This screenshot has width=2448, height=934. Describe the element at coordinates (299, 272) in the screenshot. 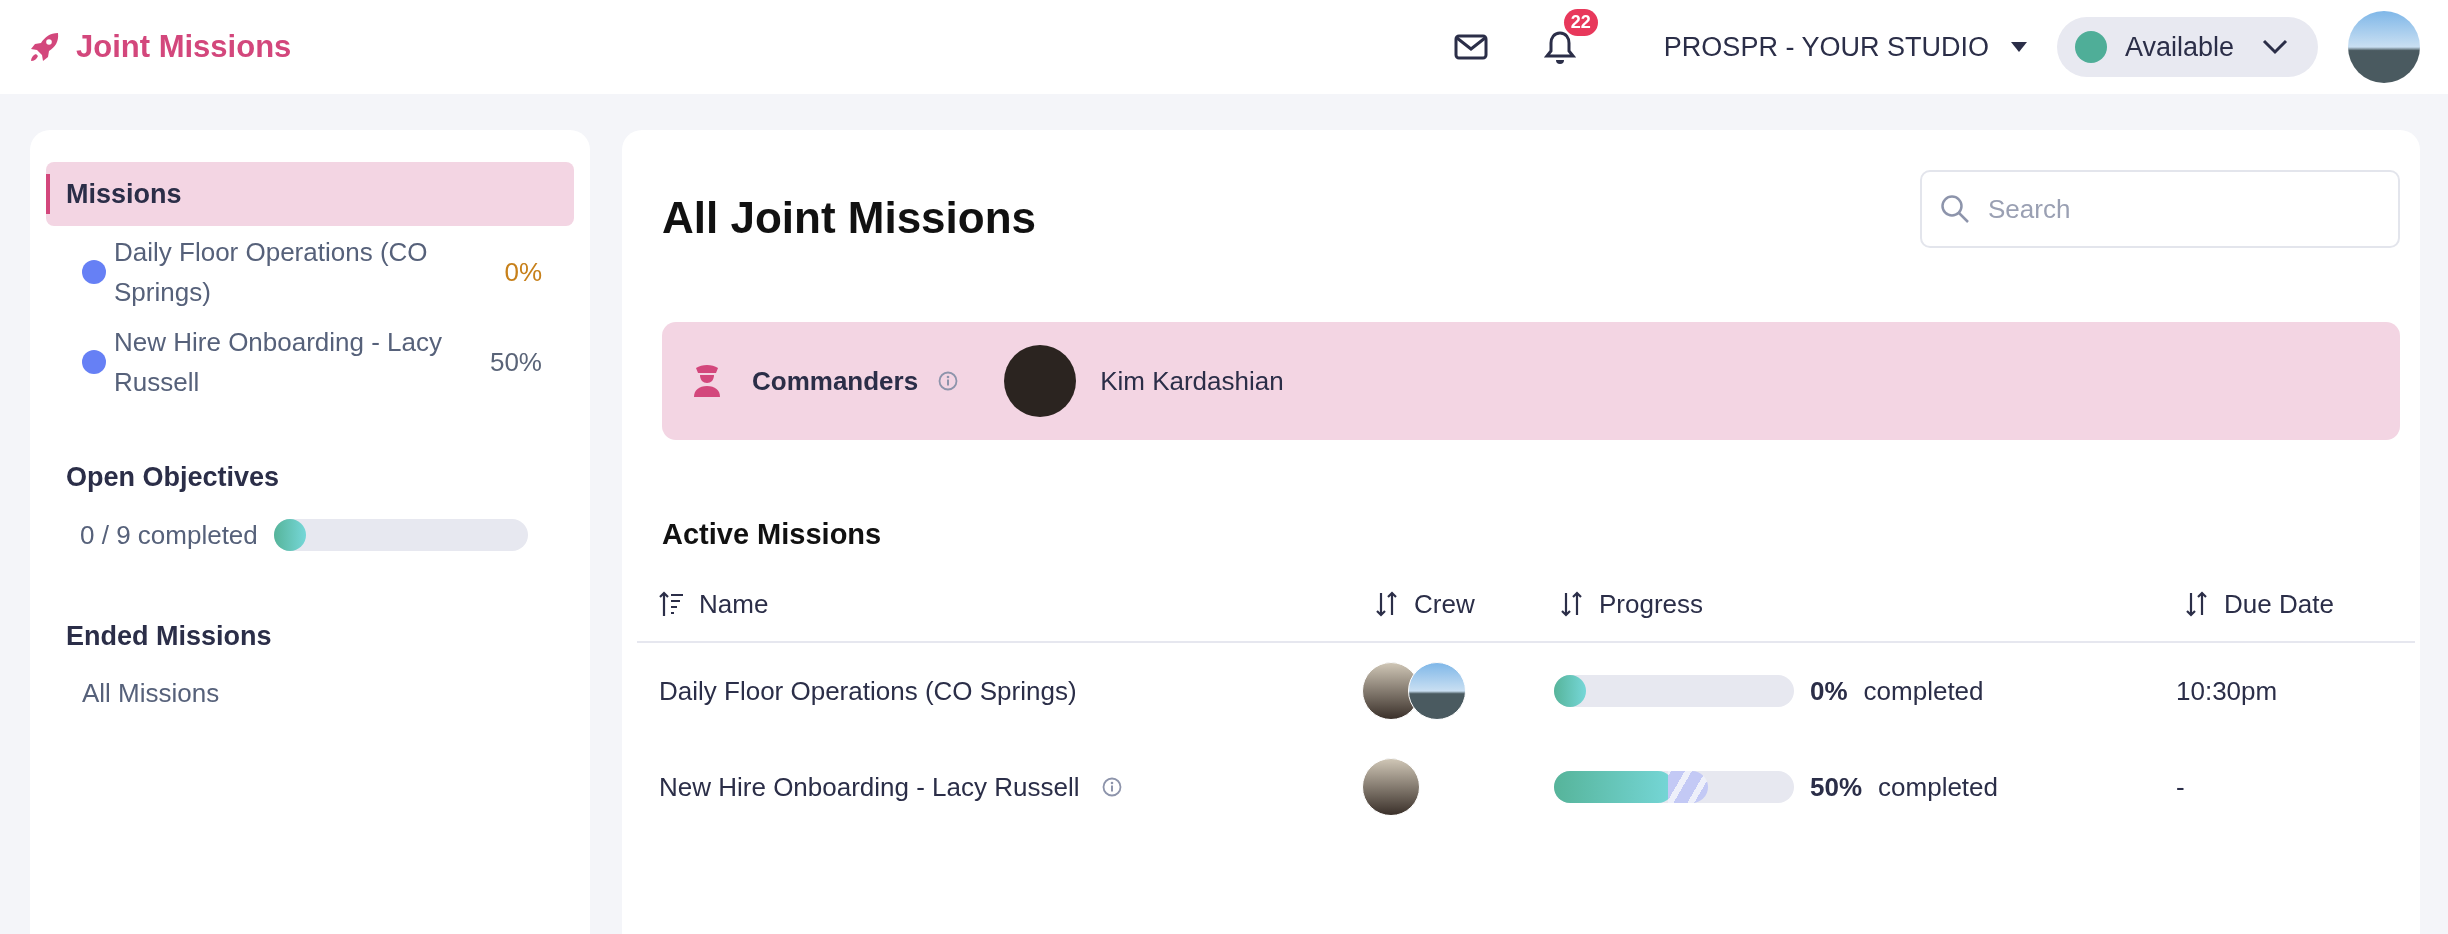

I see `mission-link: Daily Floor Operations (CO Springs)` at that location.